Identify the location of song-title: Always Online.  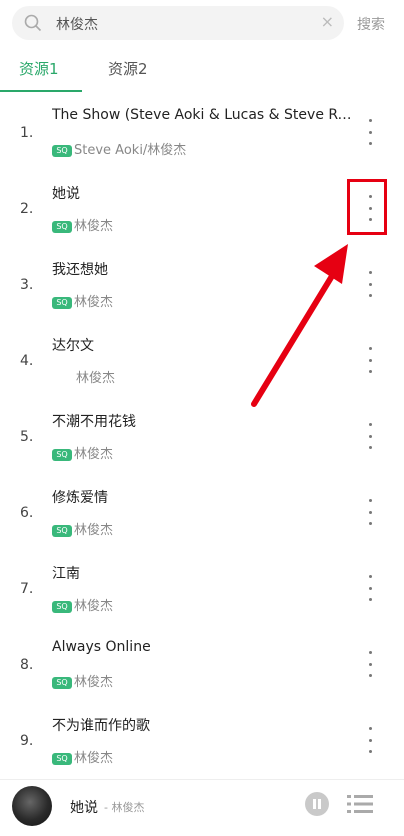
(101, 647).